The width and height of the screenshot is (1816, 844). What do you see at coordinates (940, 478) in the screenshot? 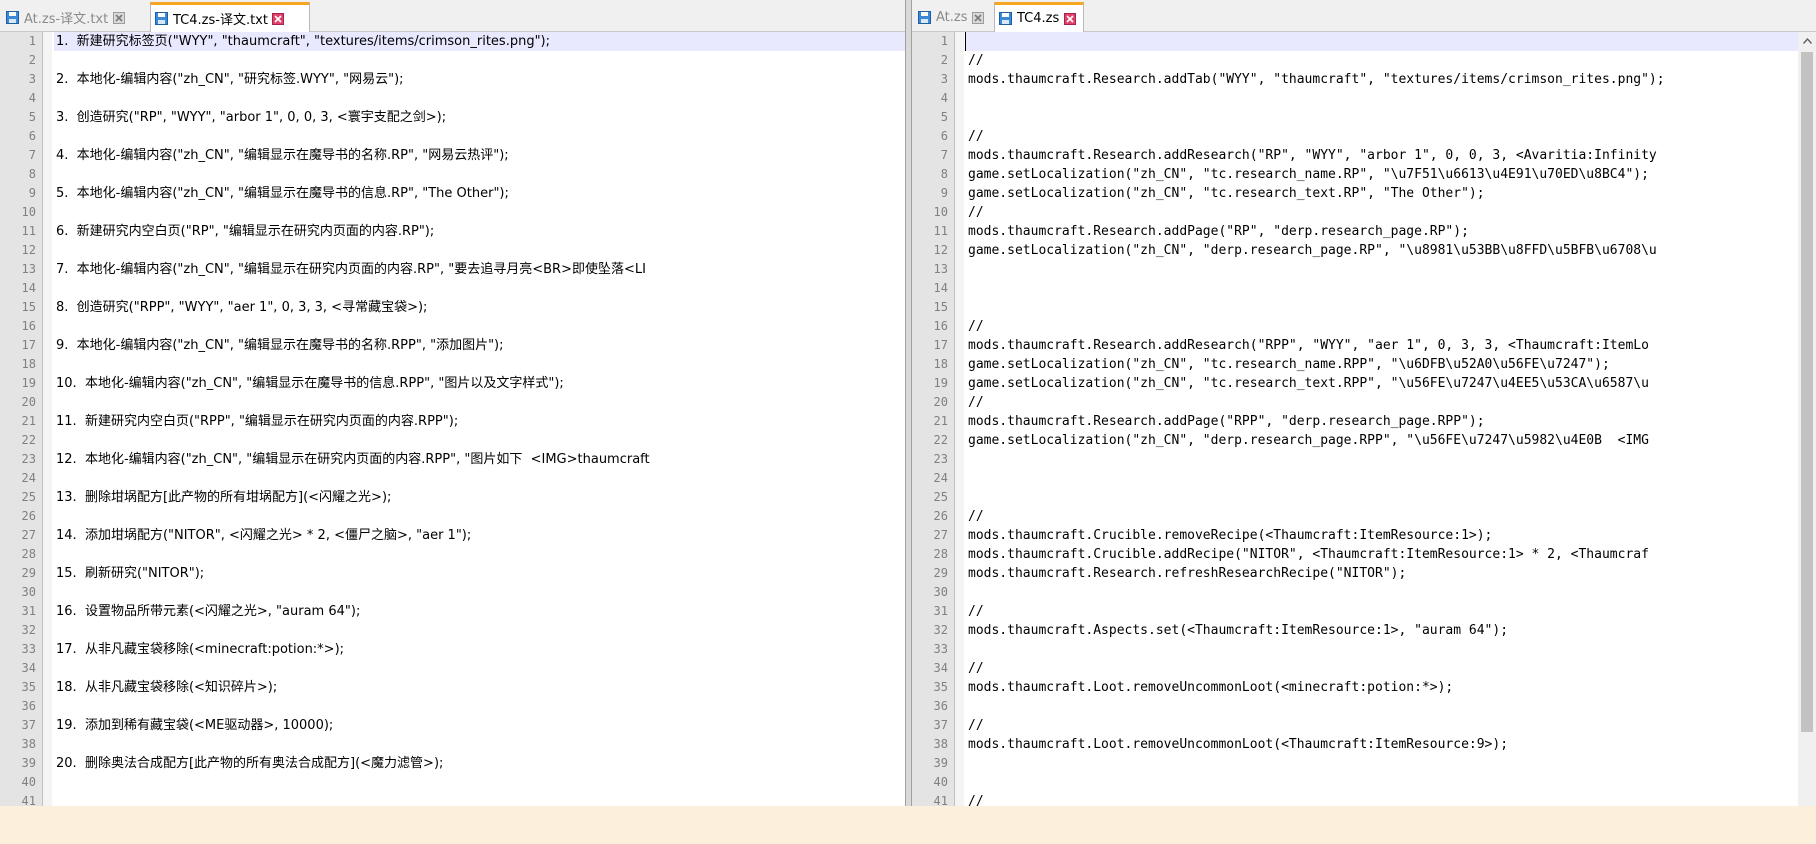
I see `line-number: 24` at bounding box center [940, 478].